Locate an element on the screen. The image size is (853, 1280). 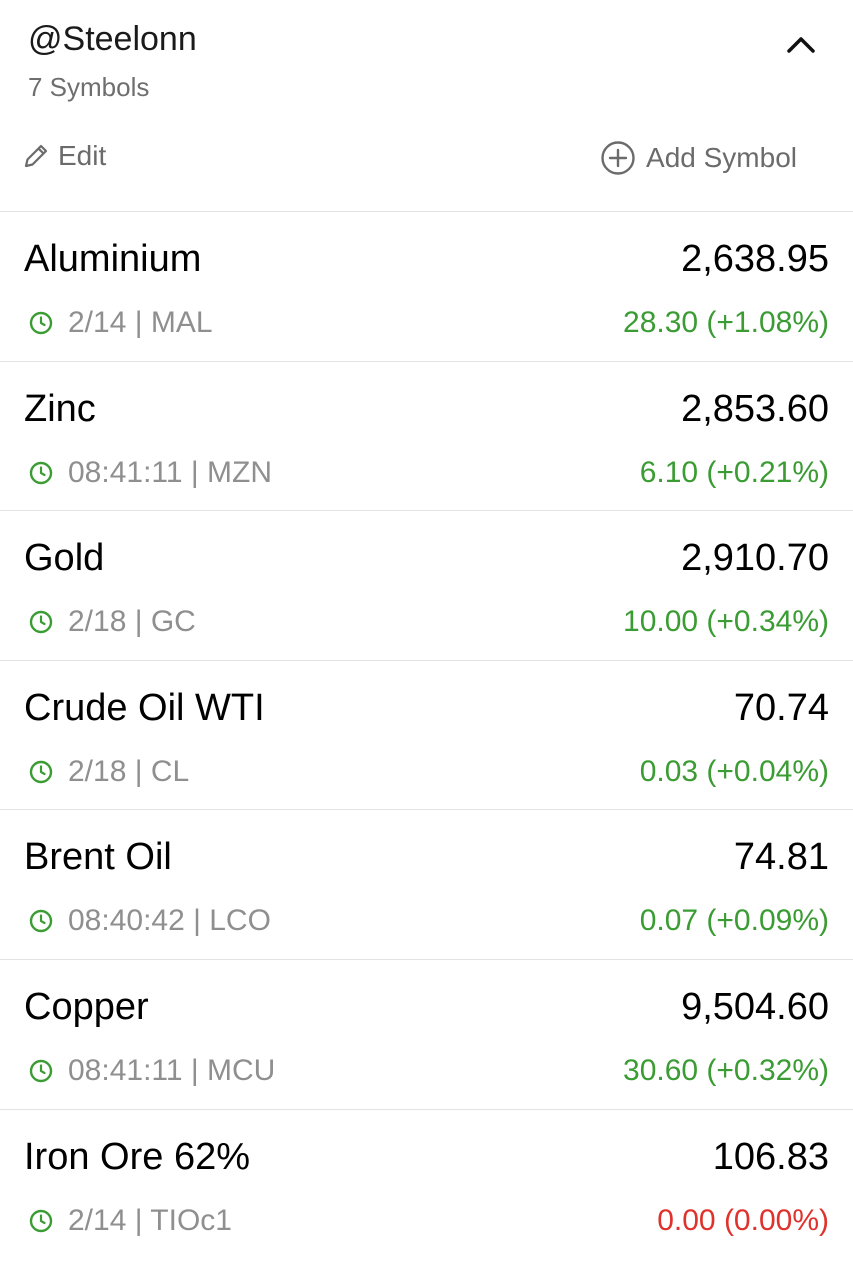
symbol-meta: 2/18 | GC is located at coordinates (112, 622).